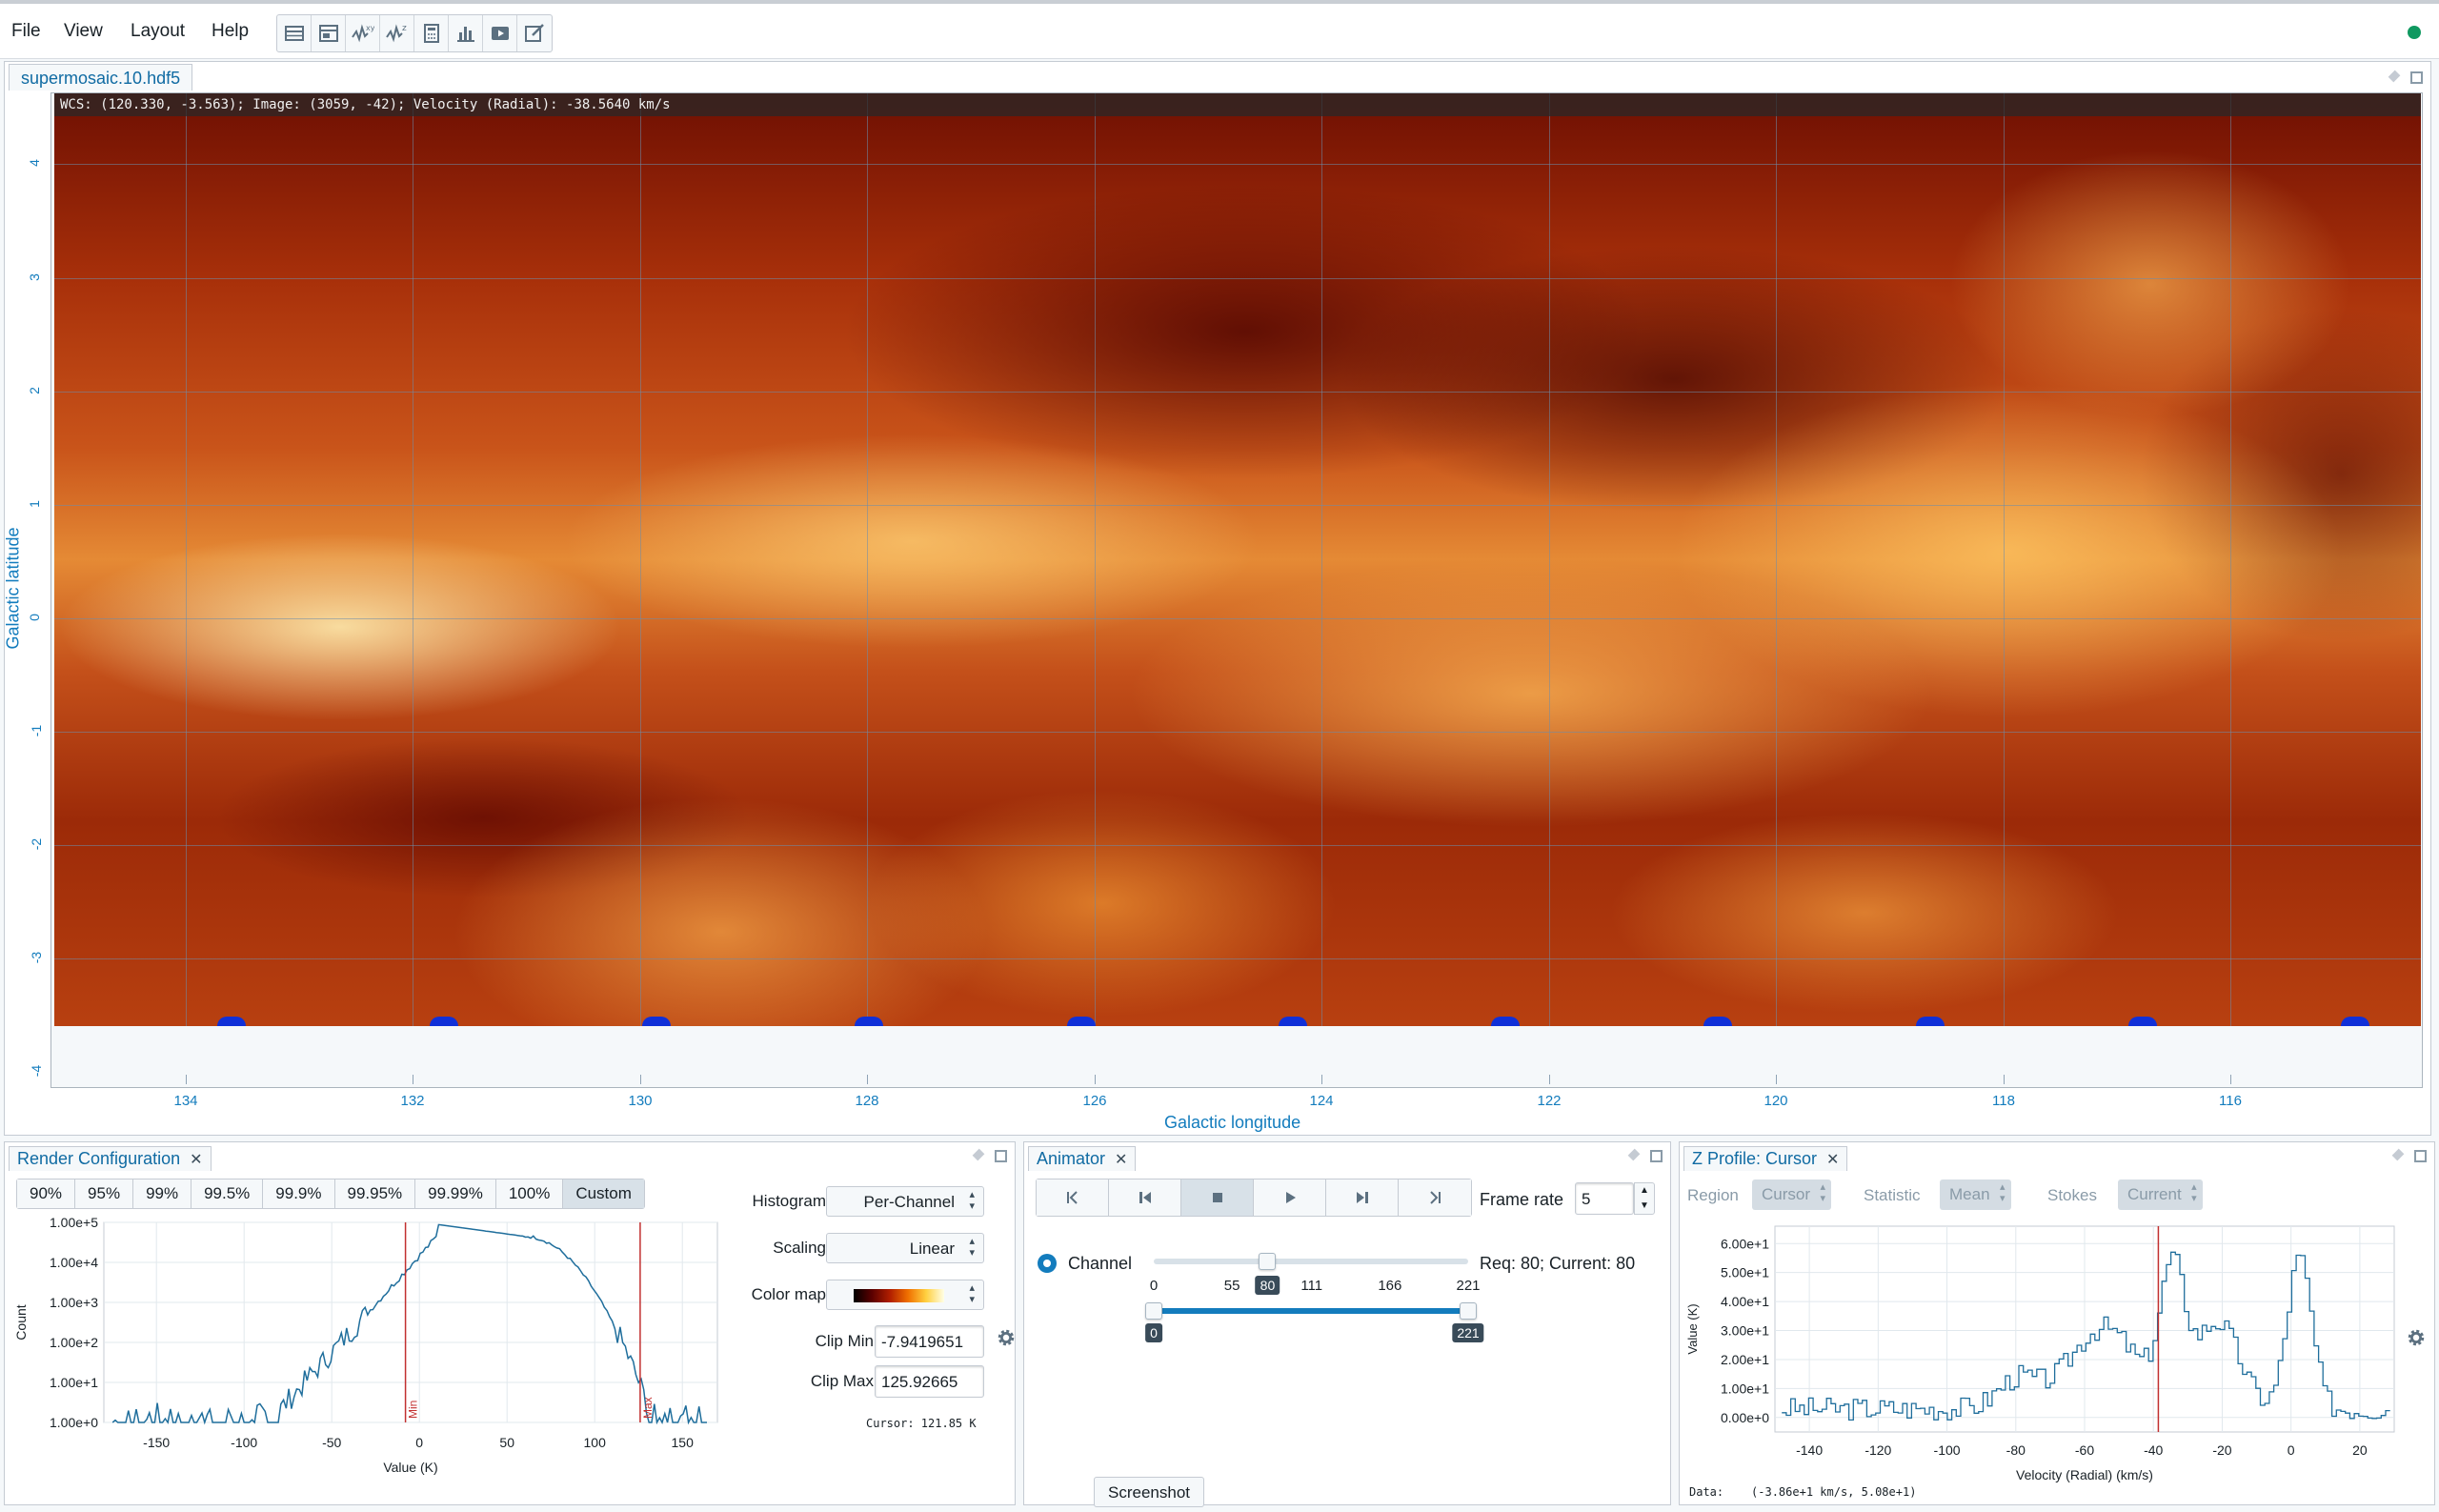  What do you see at coordinates (1692, 1328) in the screenshot?
I see `z-profile-y-axis-title: Value (K)` at bounding box center [1692, 1328].